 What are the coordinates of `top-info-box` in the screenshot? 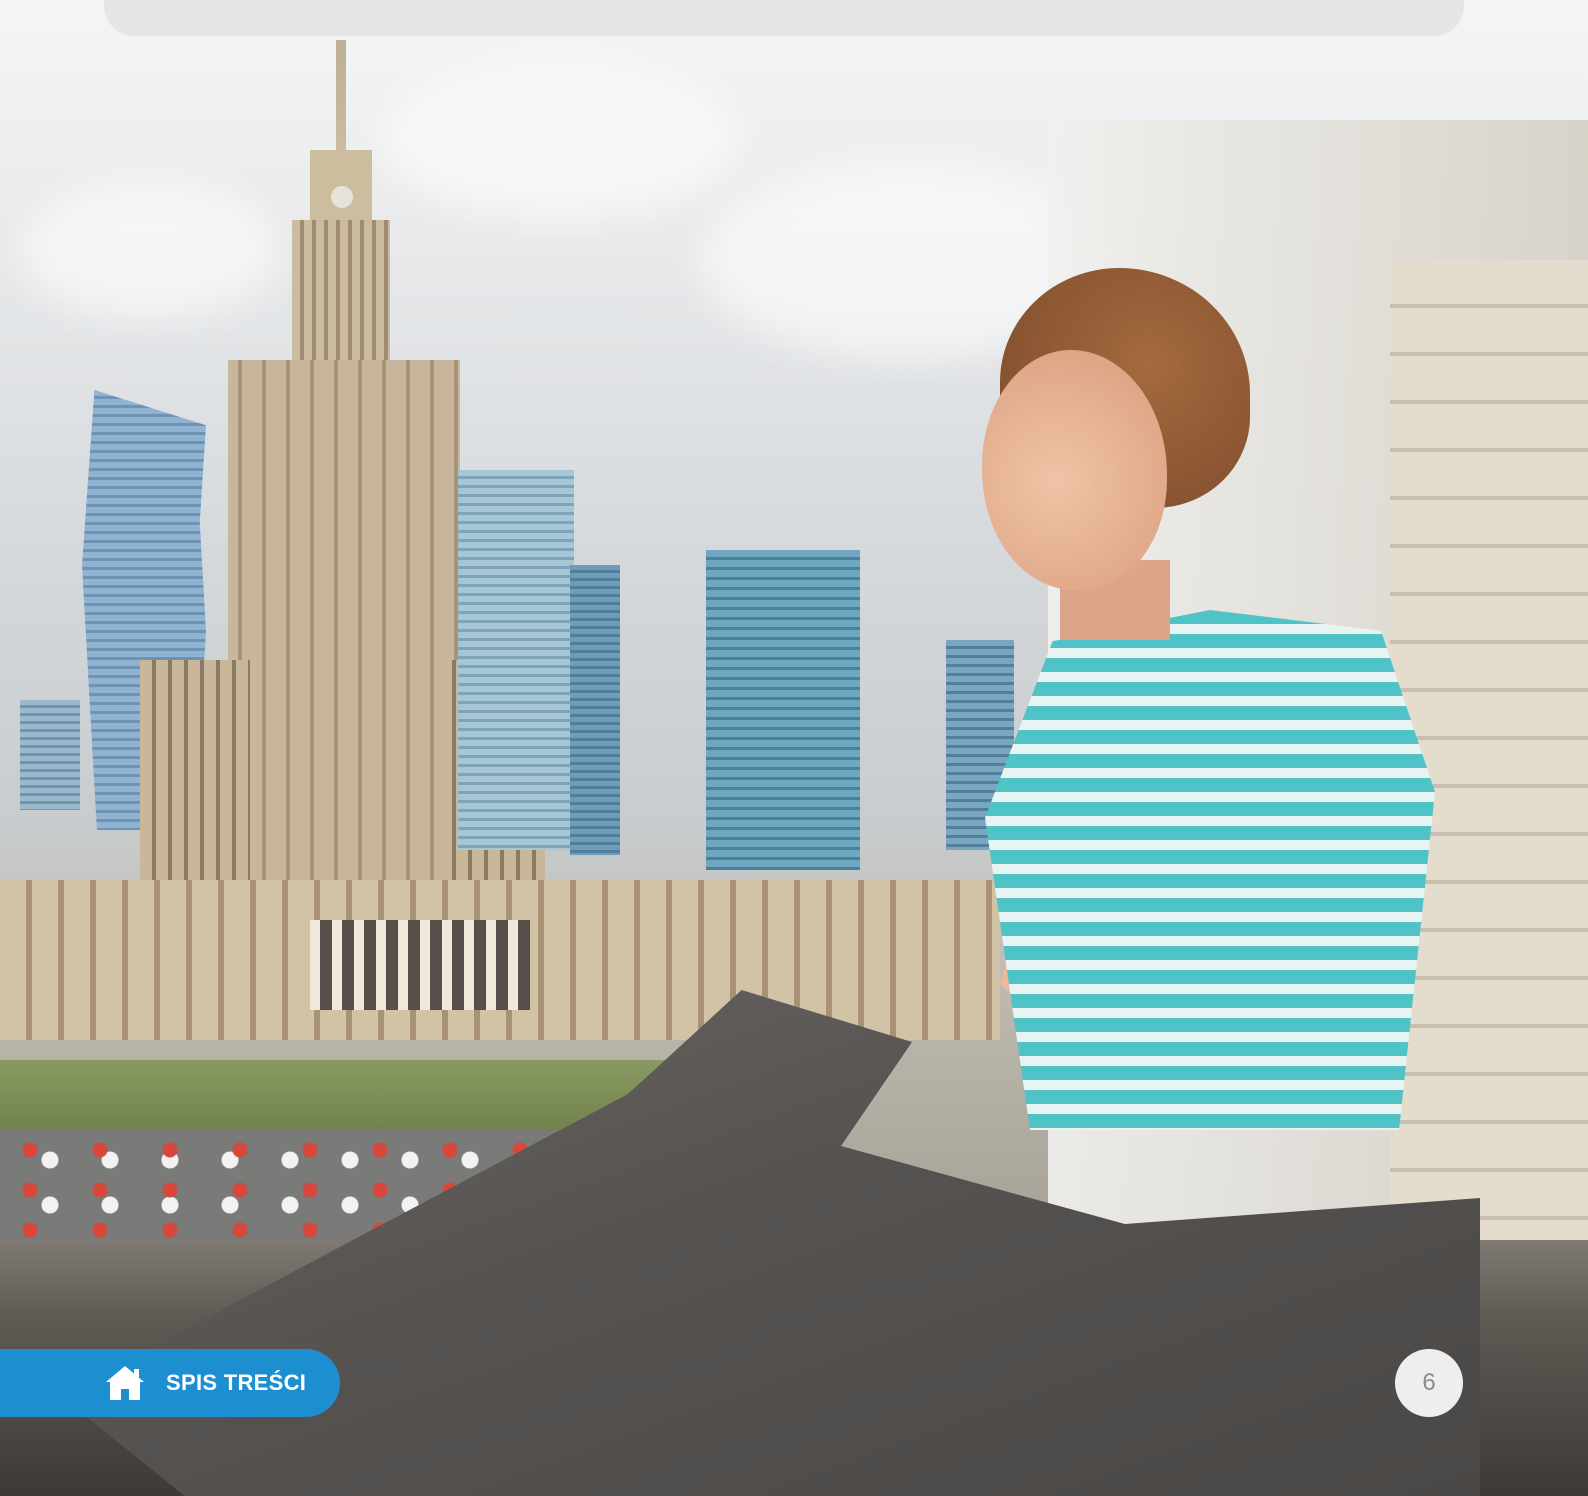 It's located at (784, 18).